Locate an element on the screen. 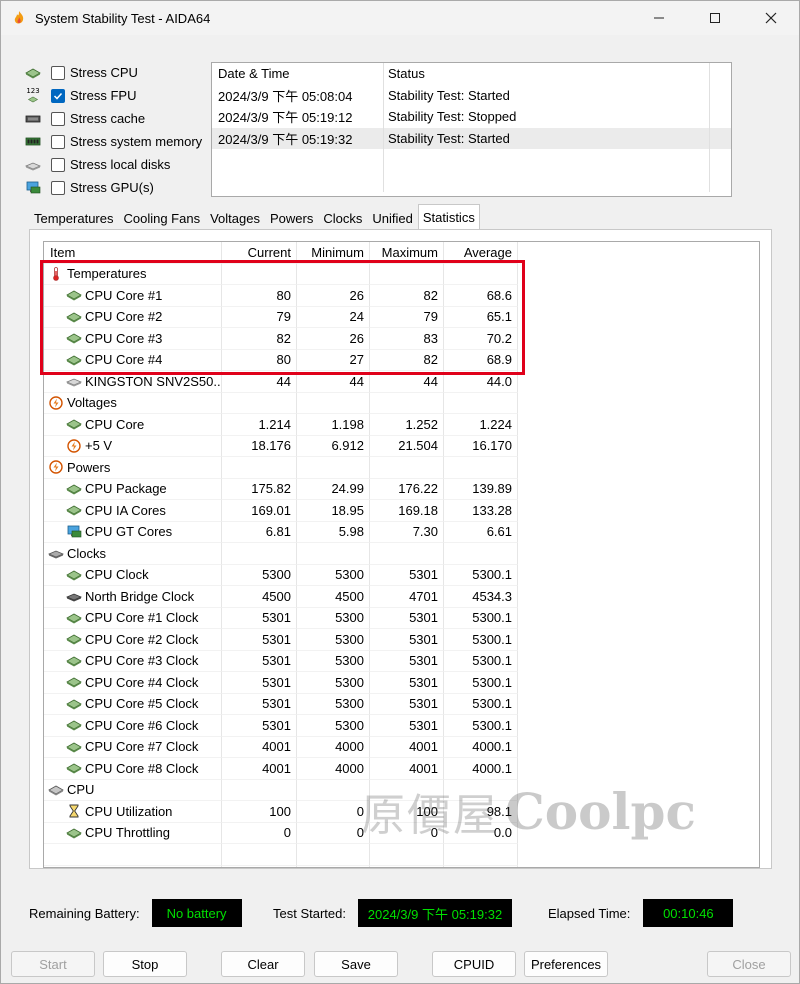 This screenshot has height=984, width=800. cell-minimum: 4000 is located at coordinates (333, 769).